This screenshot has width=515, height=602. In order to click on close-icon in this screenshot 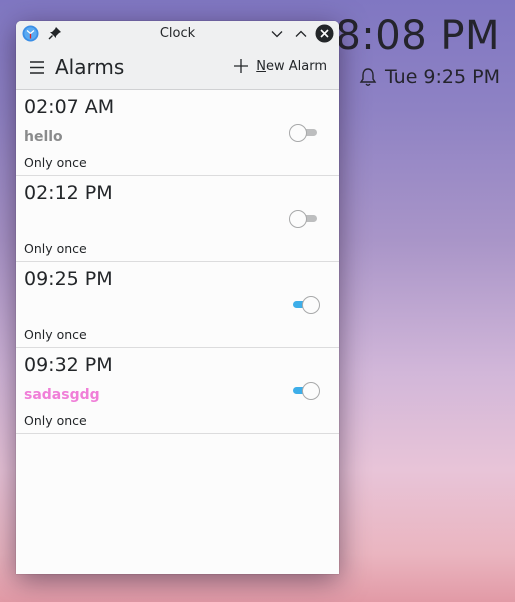, I will do `click(324, 33)`.